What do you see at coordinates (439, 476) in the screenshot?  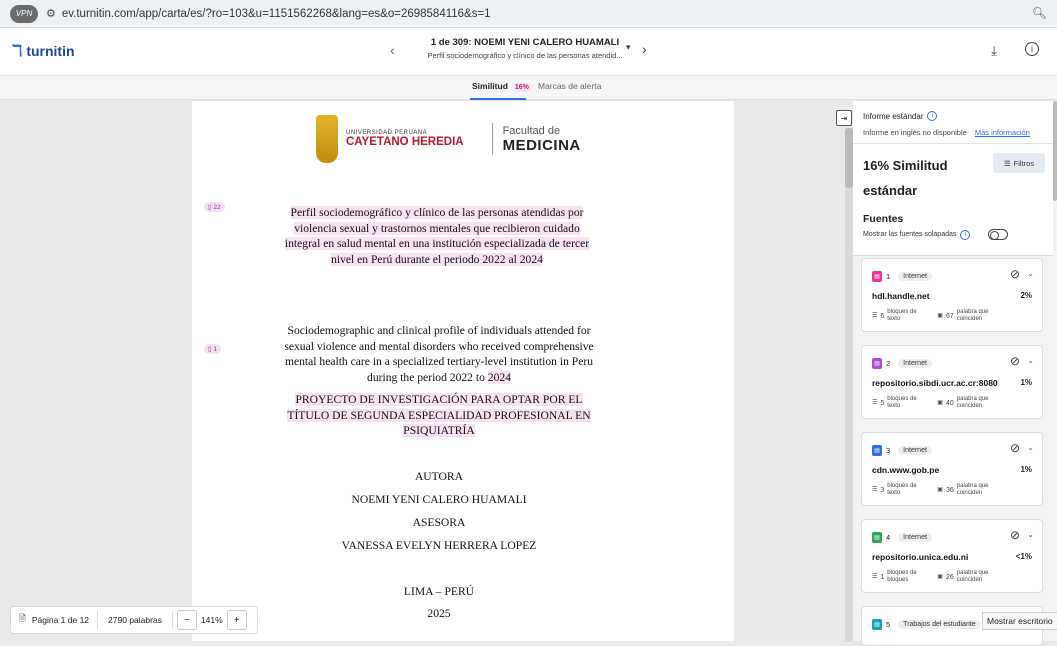 I see `autora-label: AUTORA` at bounding box center [439, 476].